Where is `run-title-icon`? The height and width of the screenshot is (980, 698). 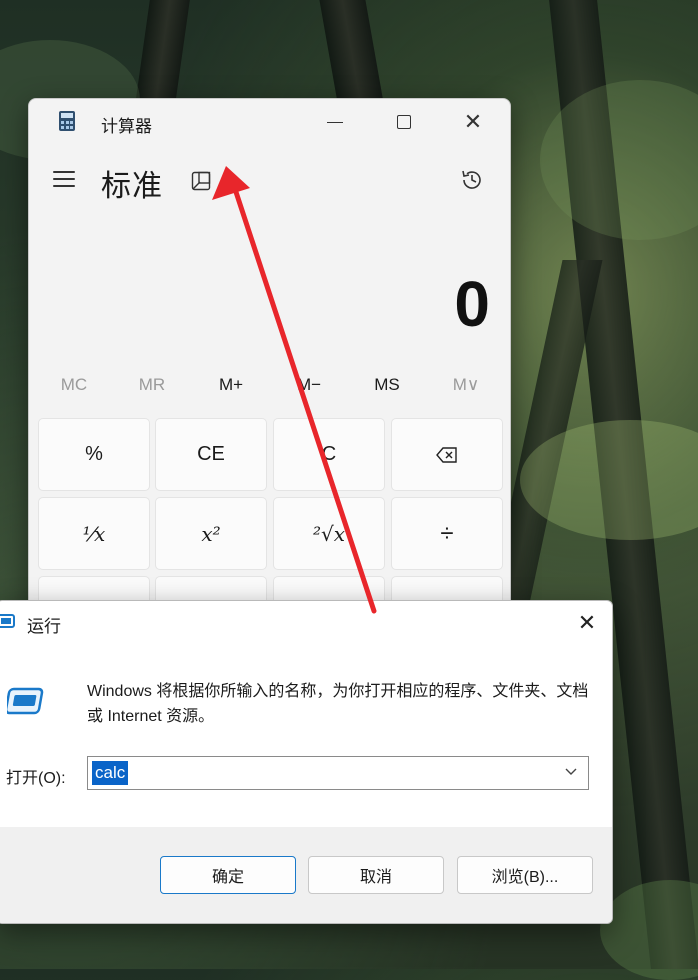
run-title-icon is located at coordinates (7, 621).